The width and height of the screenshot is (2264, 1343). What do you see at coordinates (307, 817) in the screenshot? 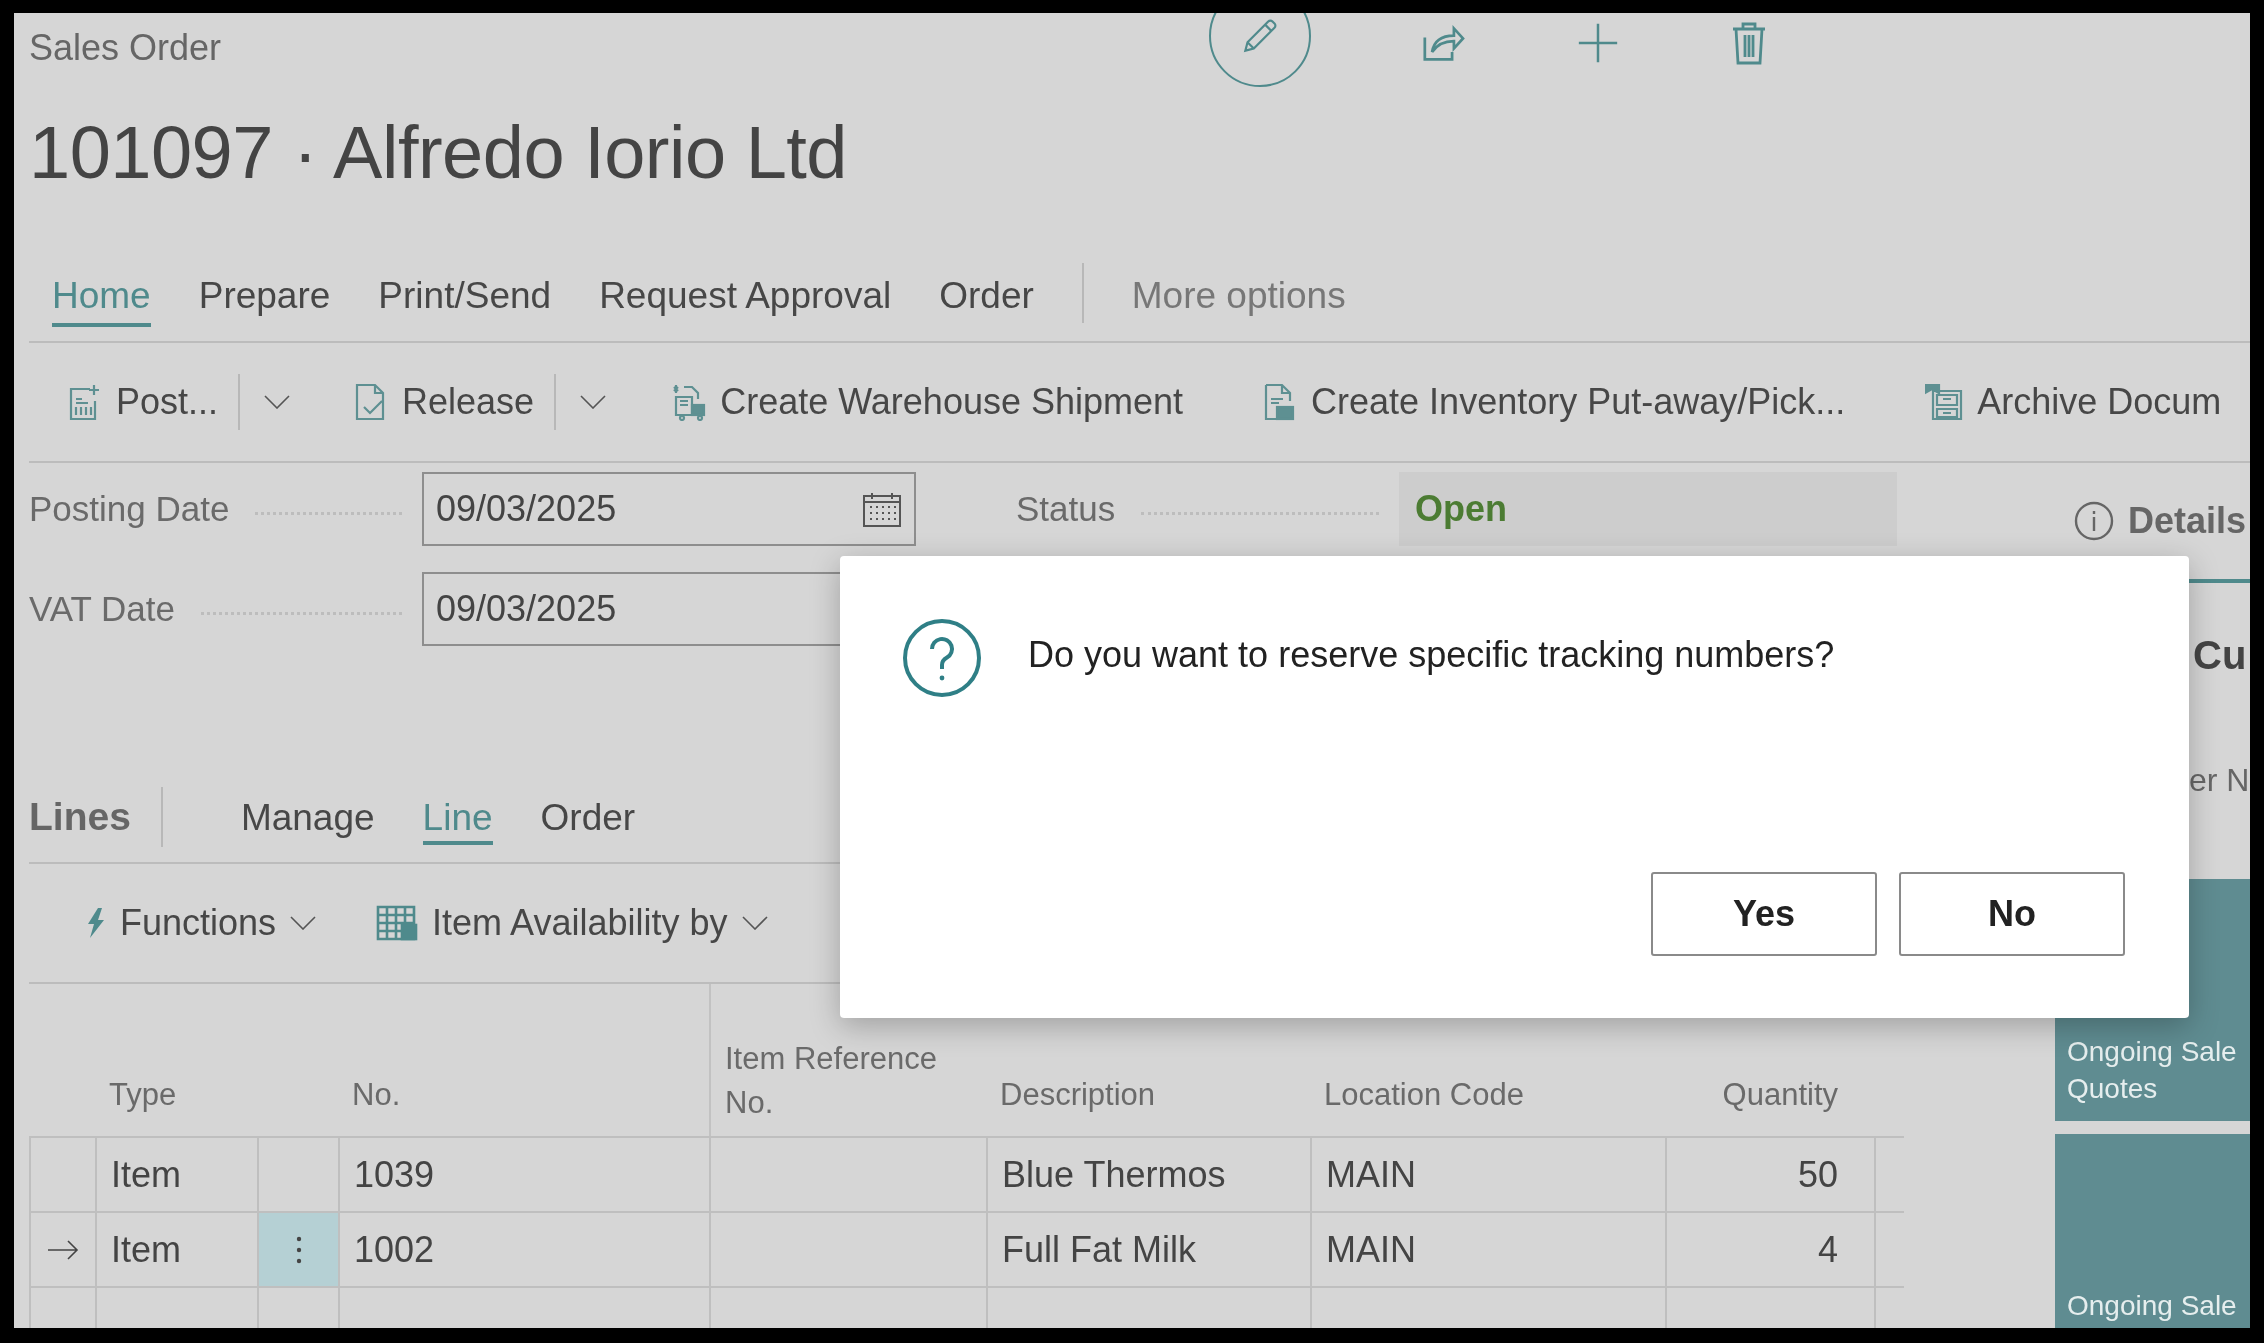
I see `tab: Manage` at bounding box center [307, 817].